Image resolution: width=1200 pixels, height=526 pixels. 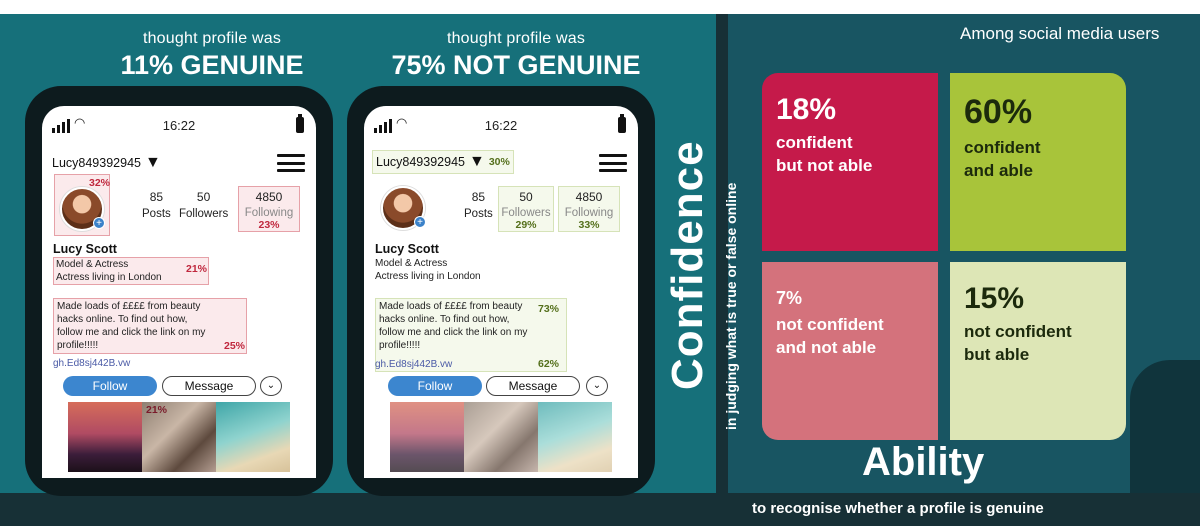 I want to click on photo-grid, so click(x=501, y=437).